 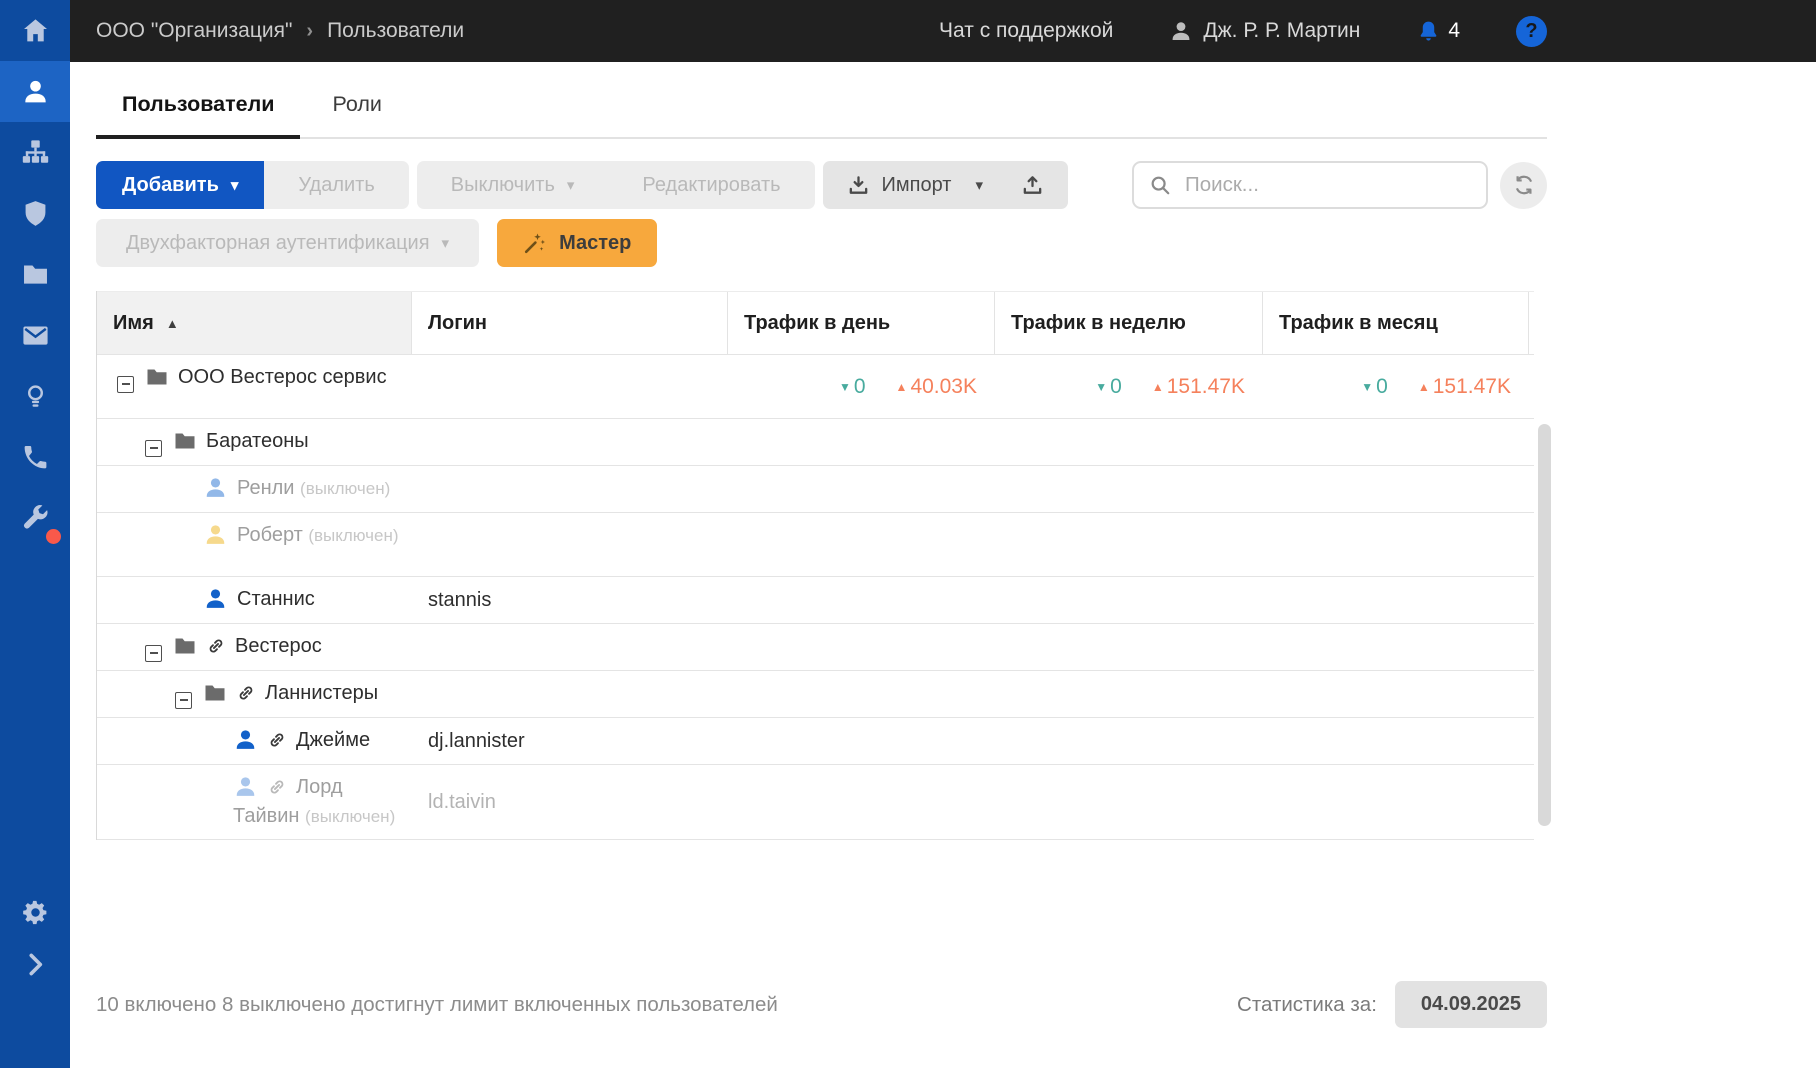 I want to click on sidebar-item-home, so click(x=35, y=30).